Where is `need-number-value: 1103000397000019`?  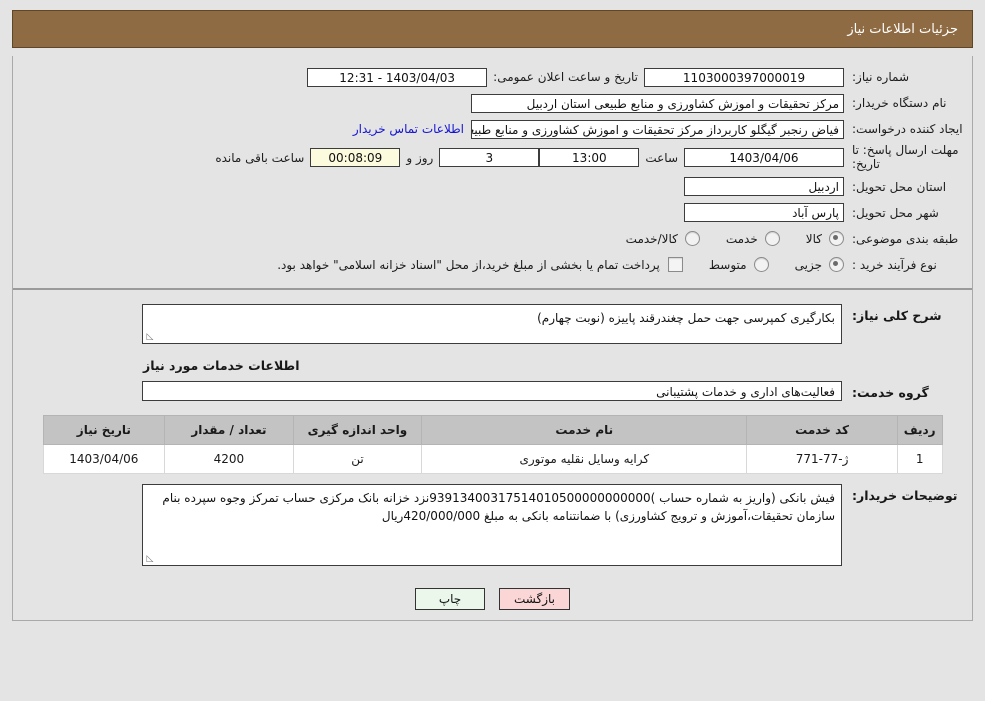 need-number-value: 1103000397000019 is located at coordinates (744, 77).